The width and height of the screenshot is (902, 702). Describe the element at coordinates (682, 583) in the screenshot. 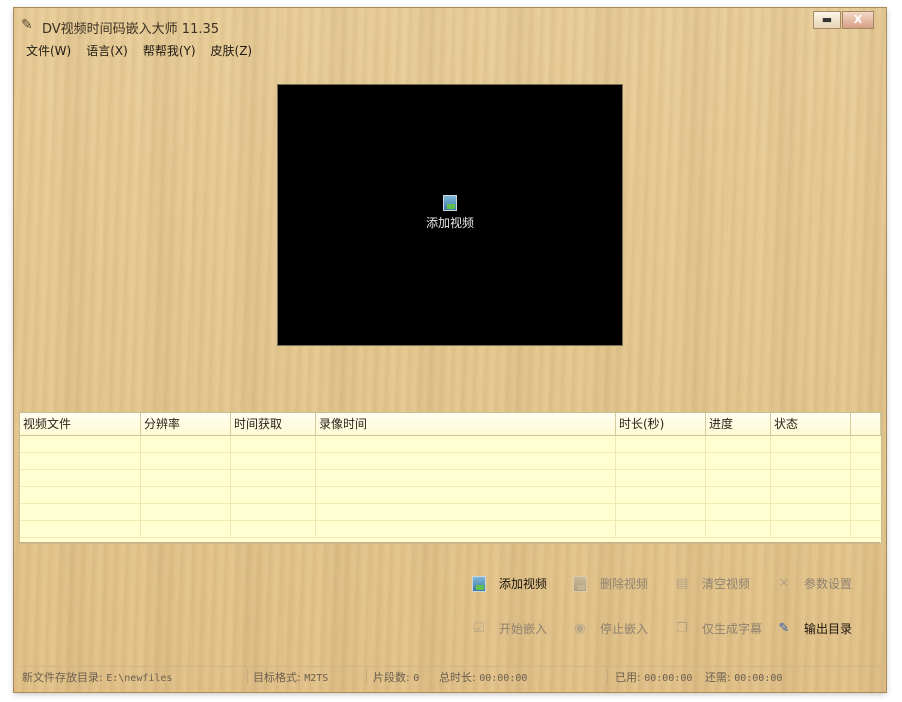

I see `clear-video-icon: ▤` at that location.